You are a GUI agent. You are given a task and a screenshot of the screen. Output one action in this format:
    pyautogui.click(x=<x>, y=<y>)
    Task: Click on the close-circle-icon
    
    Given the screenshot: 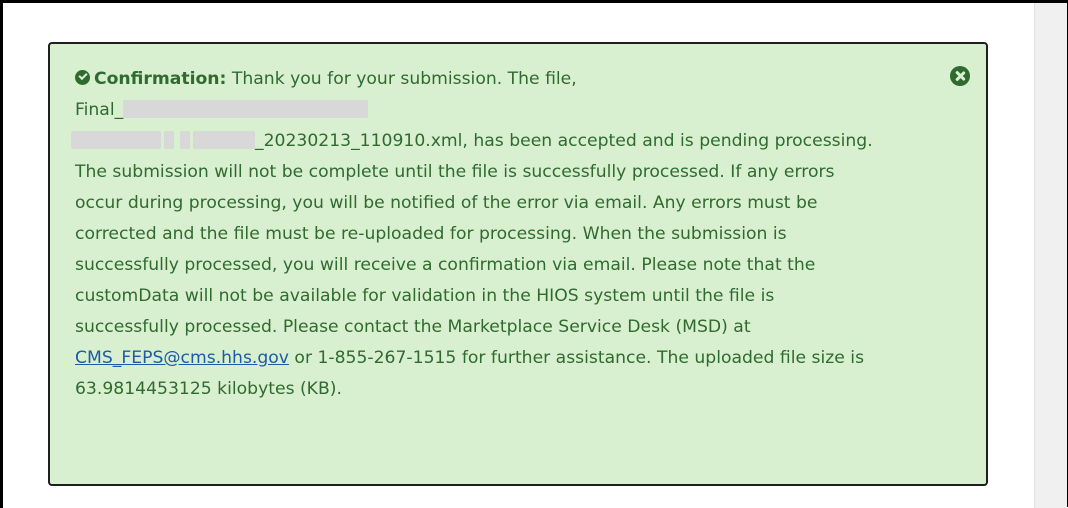 What is the action you would take?
    pyautogui.click(x=960, y=76)
    